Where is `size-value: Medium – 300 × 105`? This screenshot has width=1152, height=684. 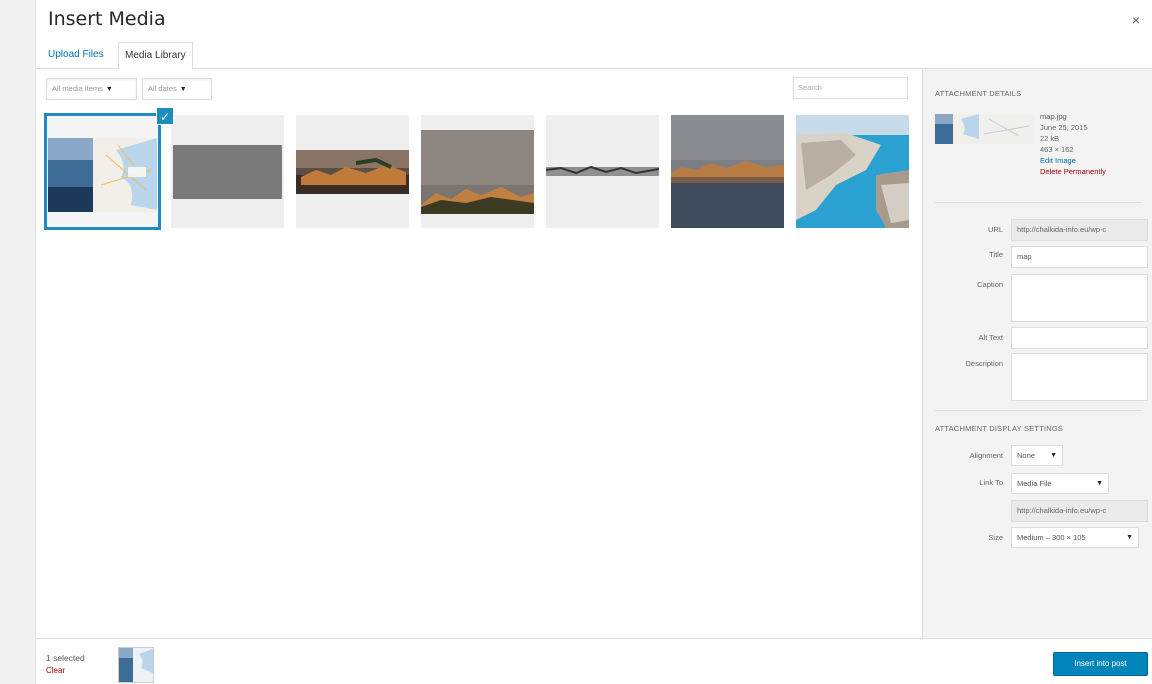 size-value: Medium – 300 × 105 is located at coordinates (1051, 537).